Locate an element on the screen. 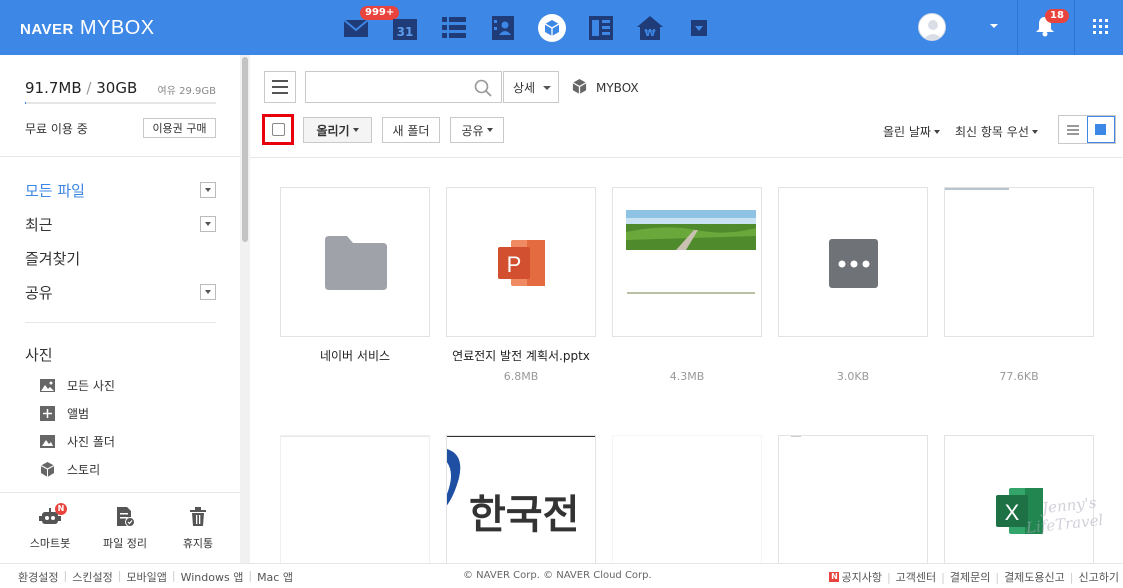 This screenshot has width=1123, height=588. search-icon is located at coordinates (483, 89).